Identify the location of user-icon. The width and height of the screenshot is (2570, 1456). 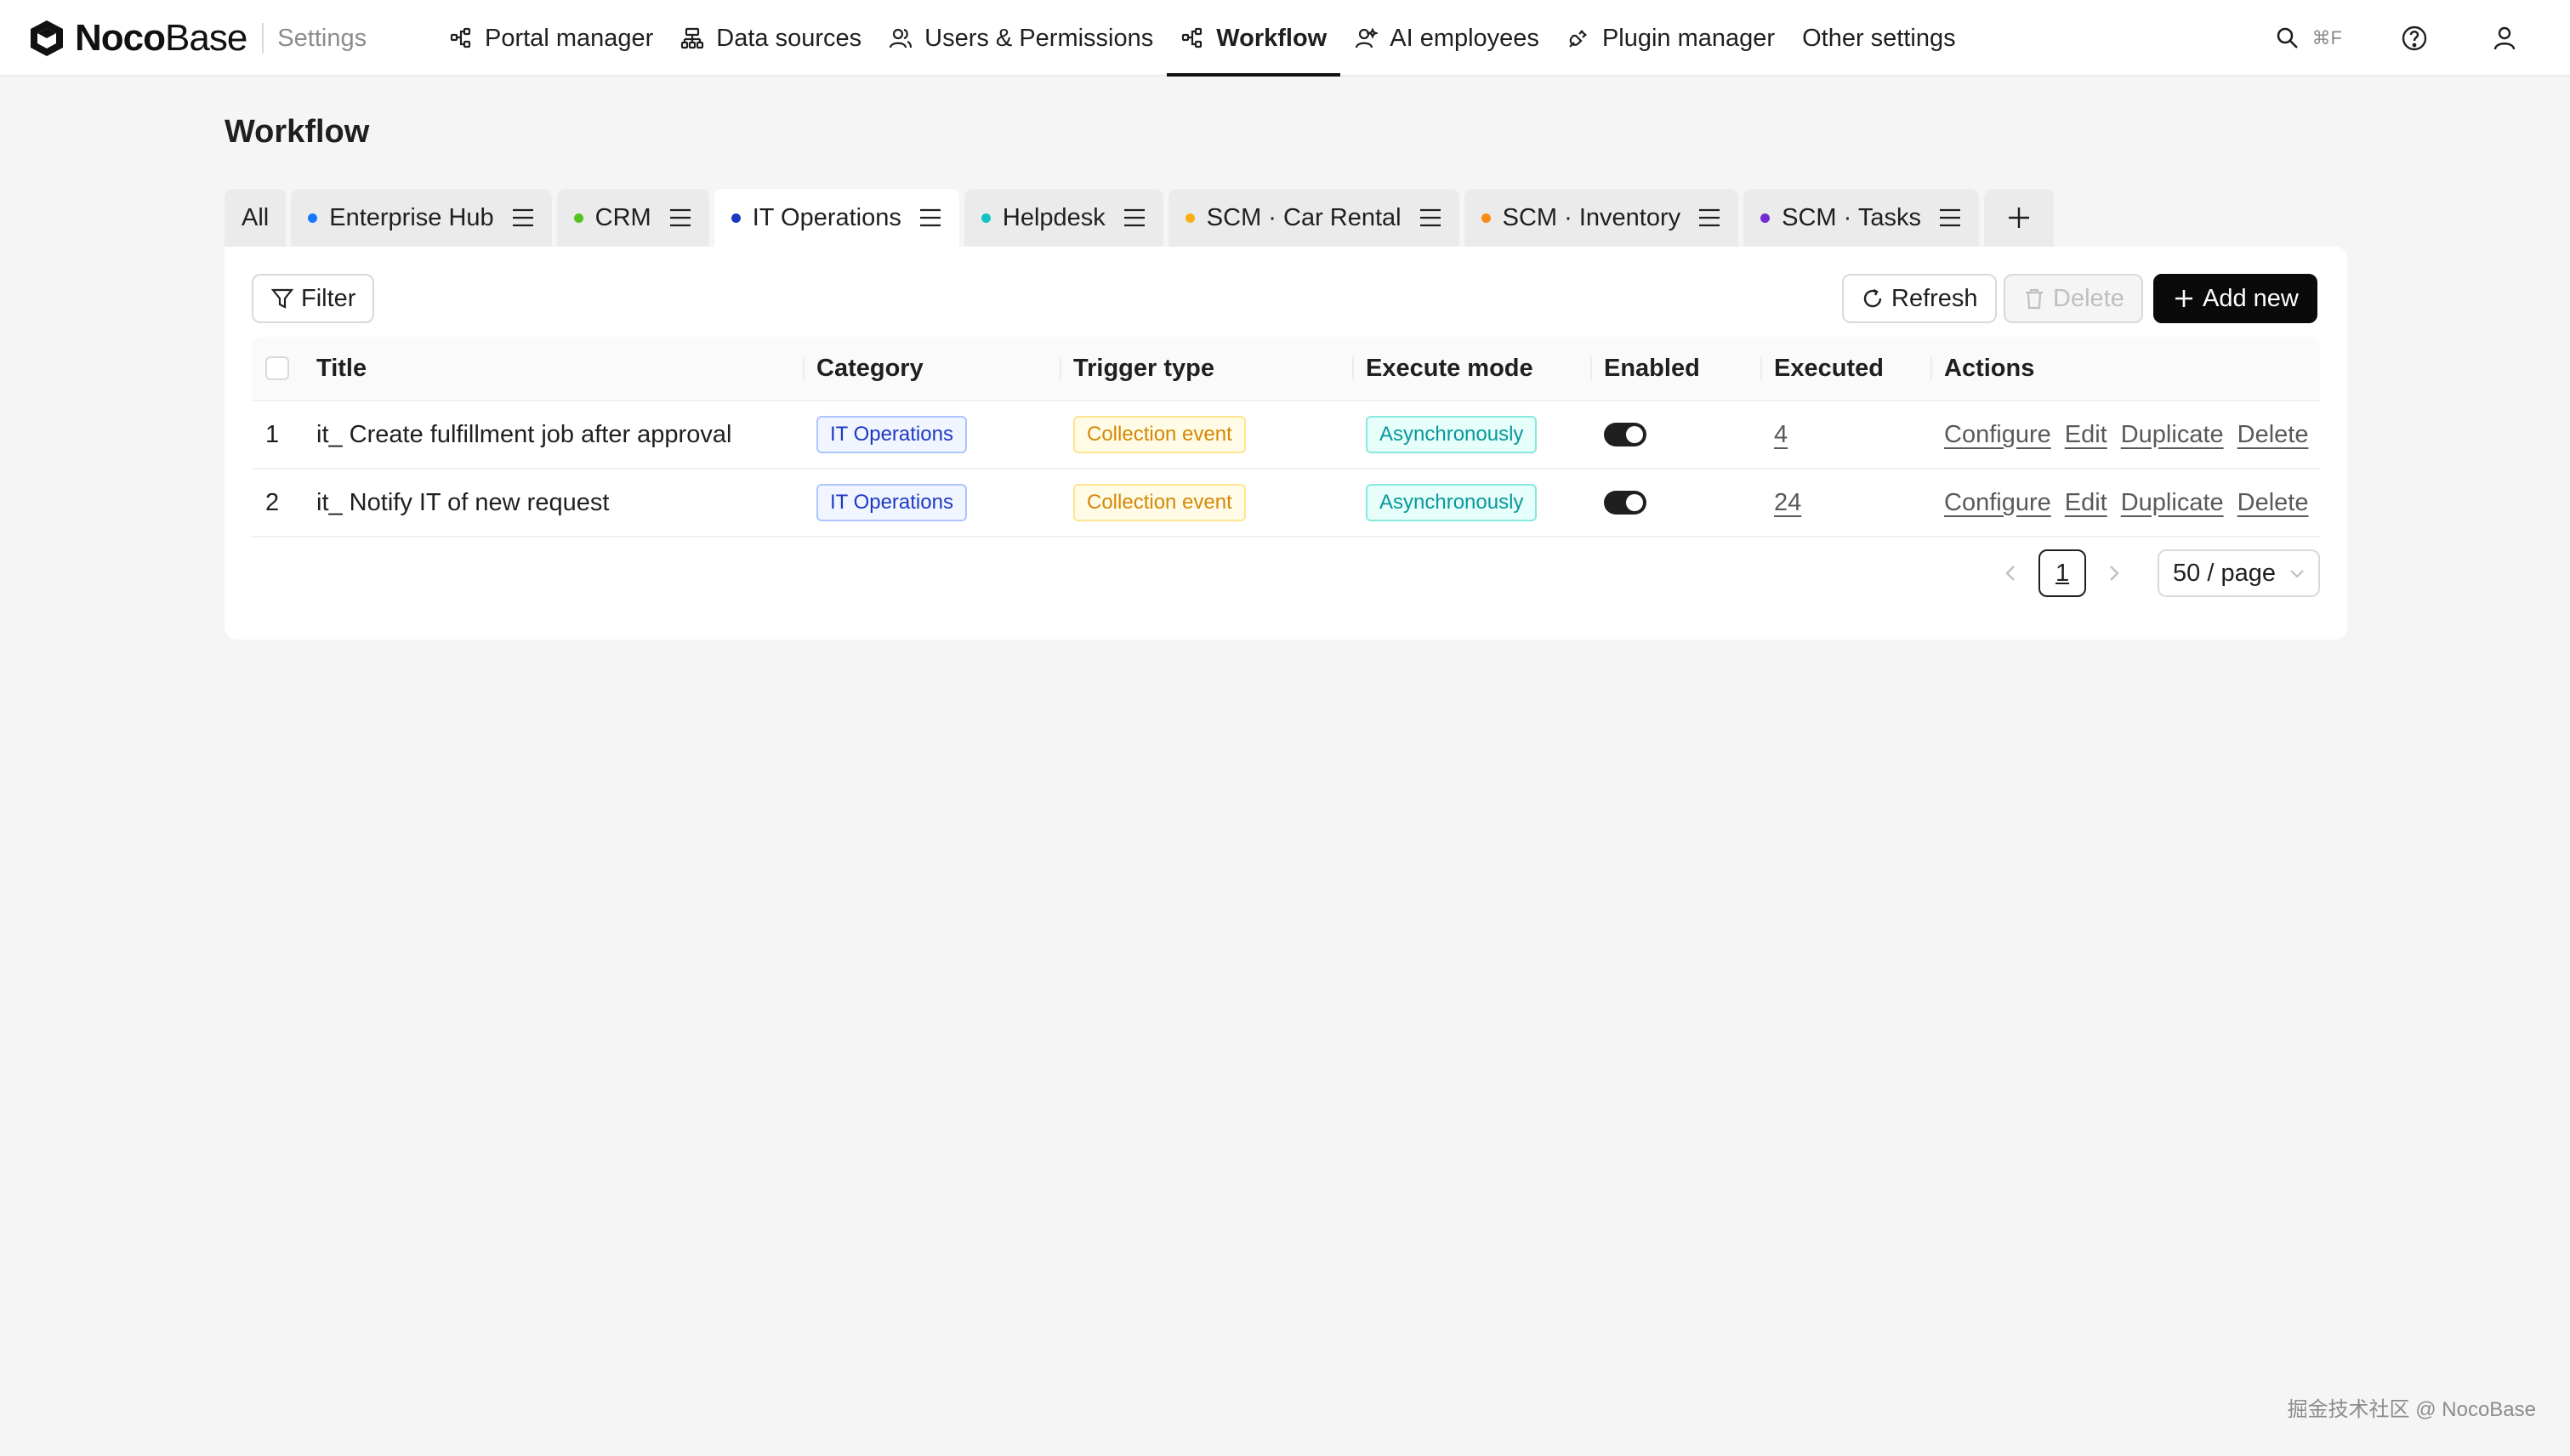
(2504, 38).